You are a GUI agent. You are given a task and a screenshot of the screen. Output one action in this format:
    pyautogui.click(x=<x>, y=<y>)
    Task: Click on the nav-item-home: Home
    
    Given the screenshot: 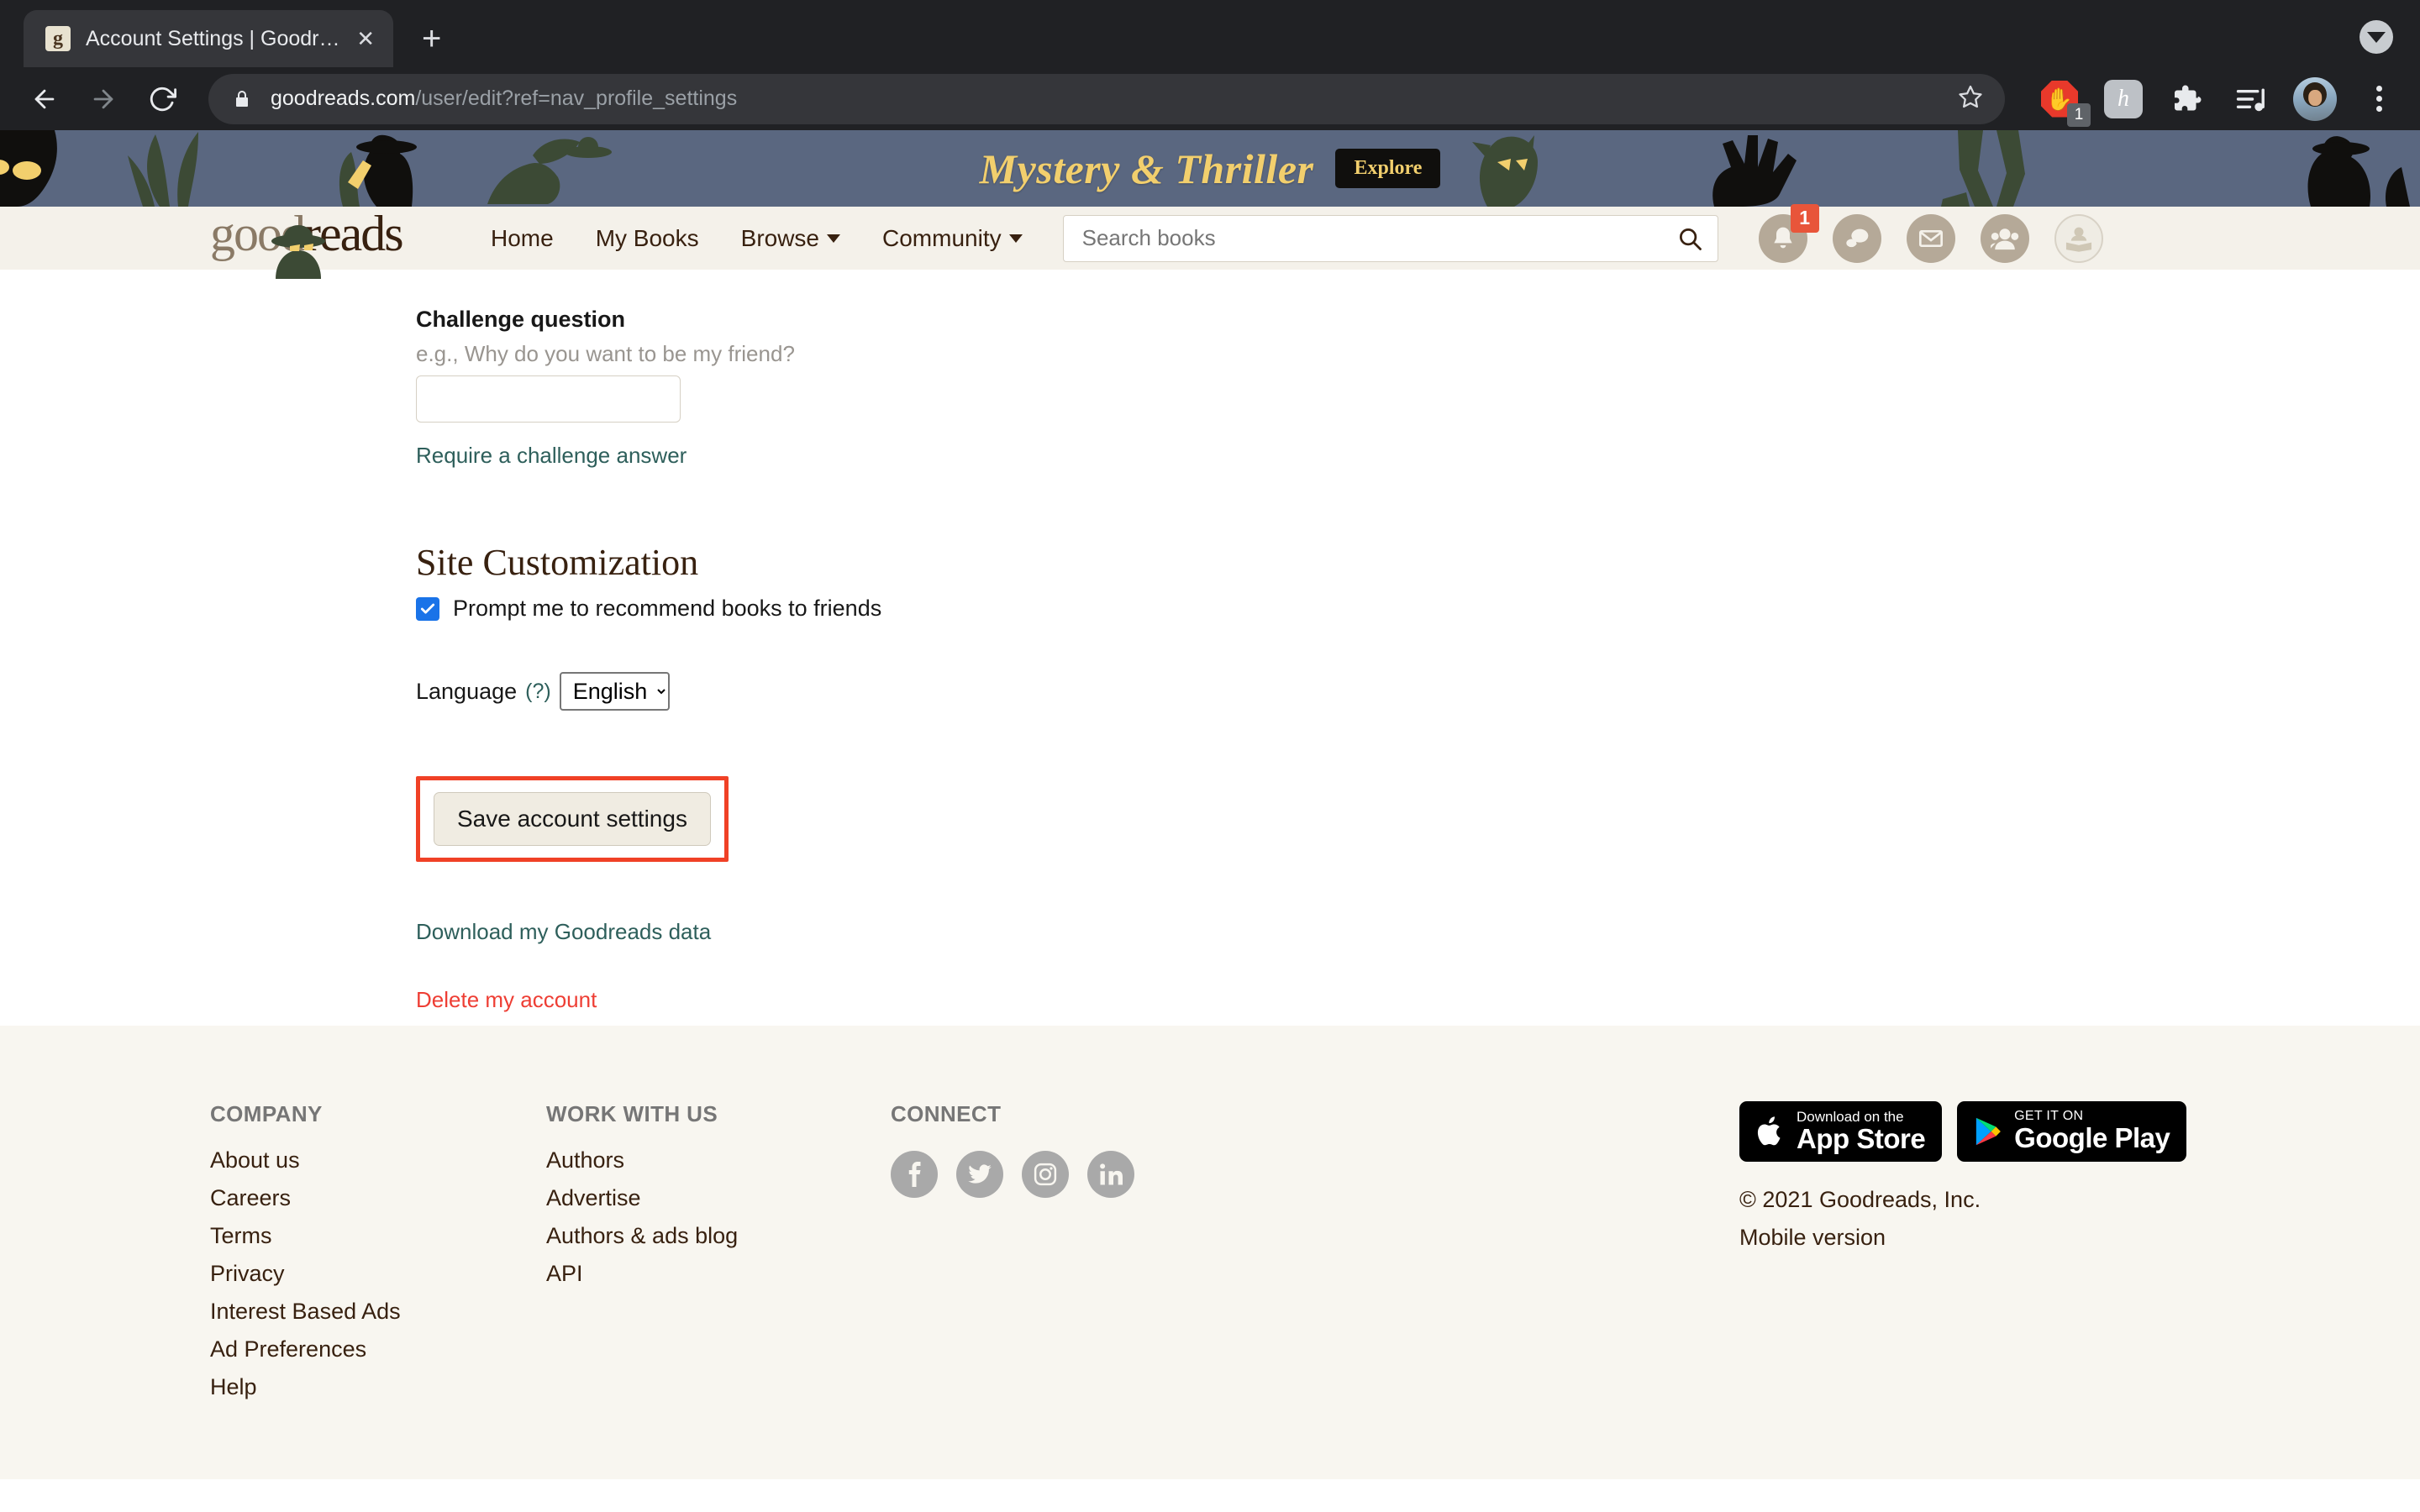 What is the action you would take?
    pyautogui.click(x=522, y=238)
    